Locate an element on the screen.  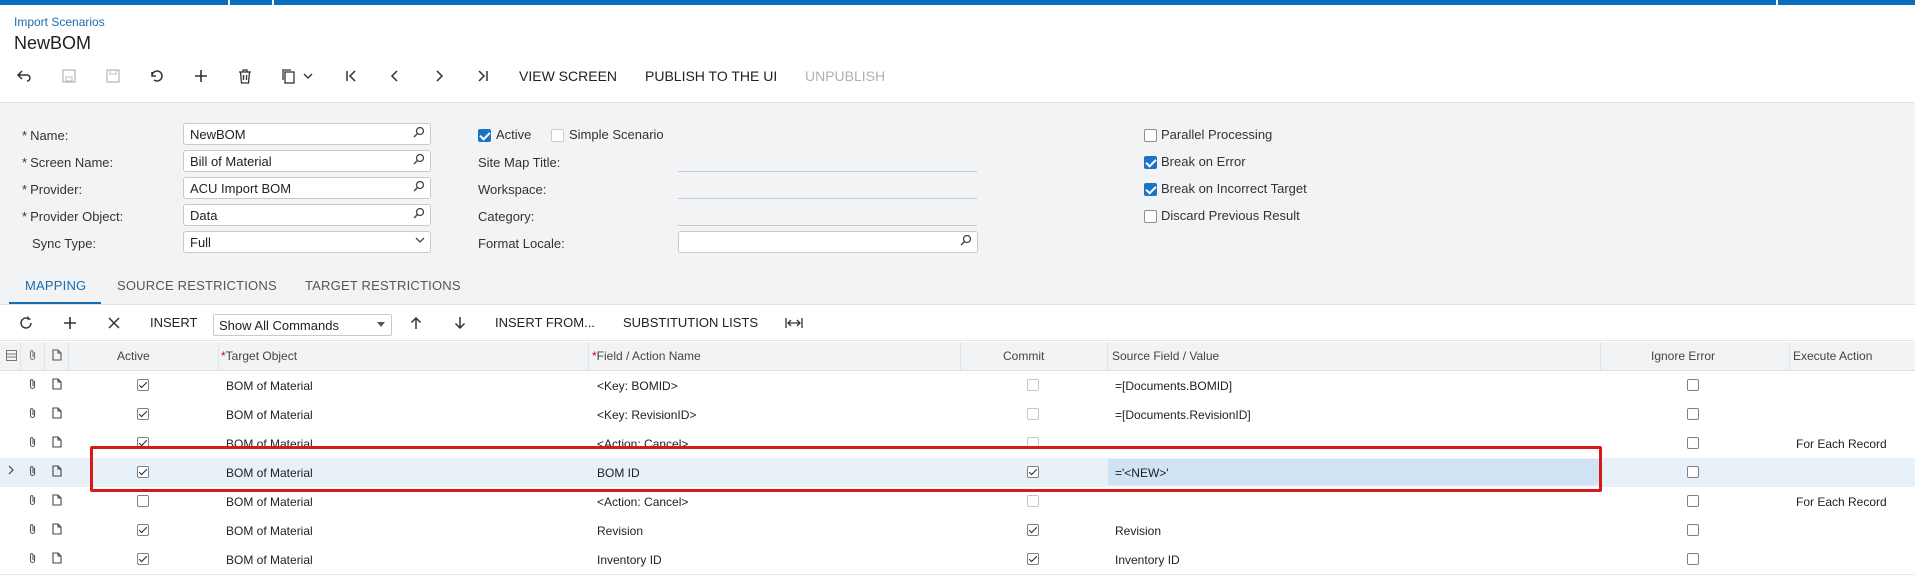
first-icon is located at coordinates (351, 76).